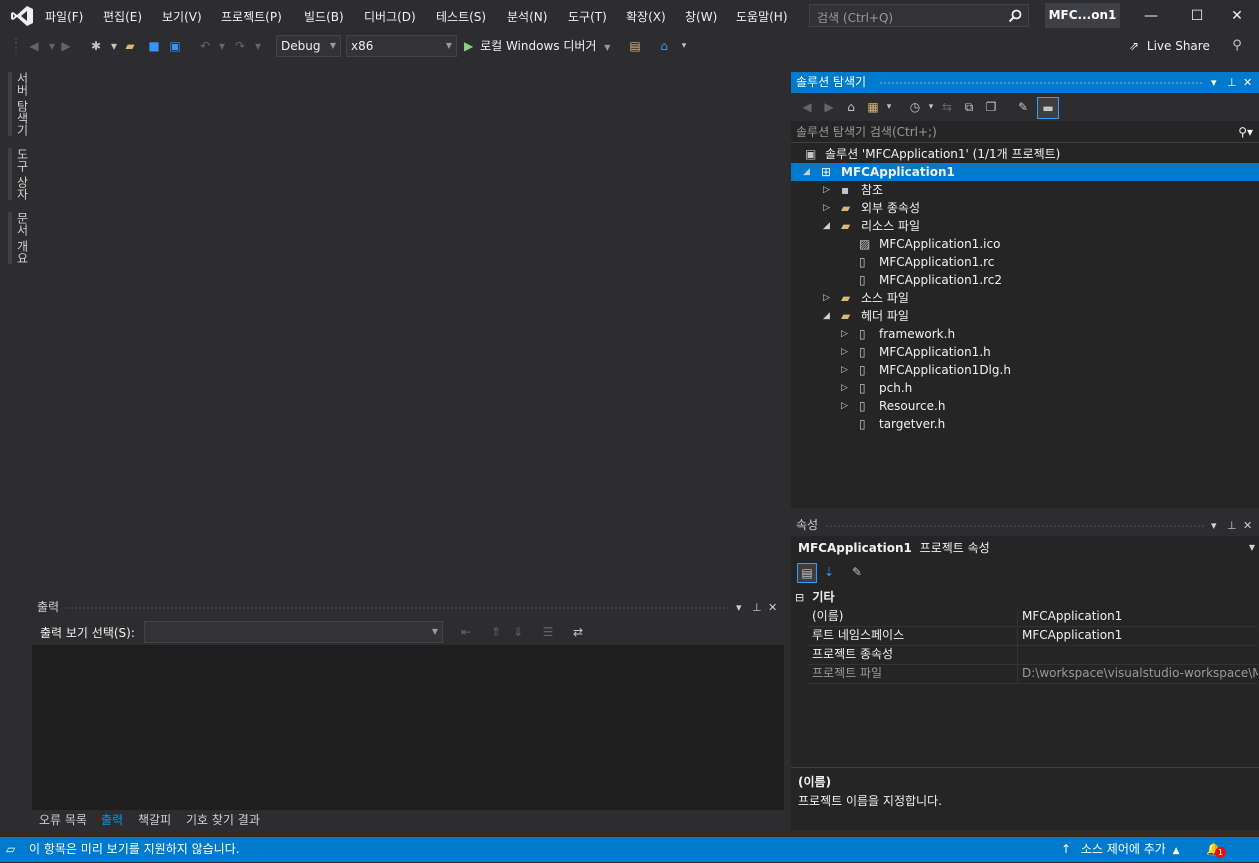  What do you see at coordinates (873, 107) in the screenshot?
I see `switch-views-icon: ▦` at bounding box center [873, 107].